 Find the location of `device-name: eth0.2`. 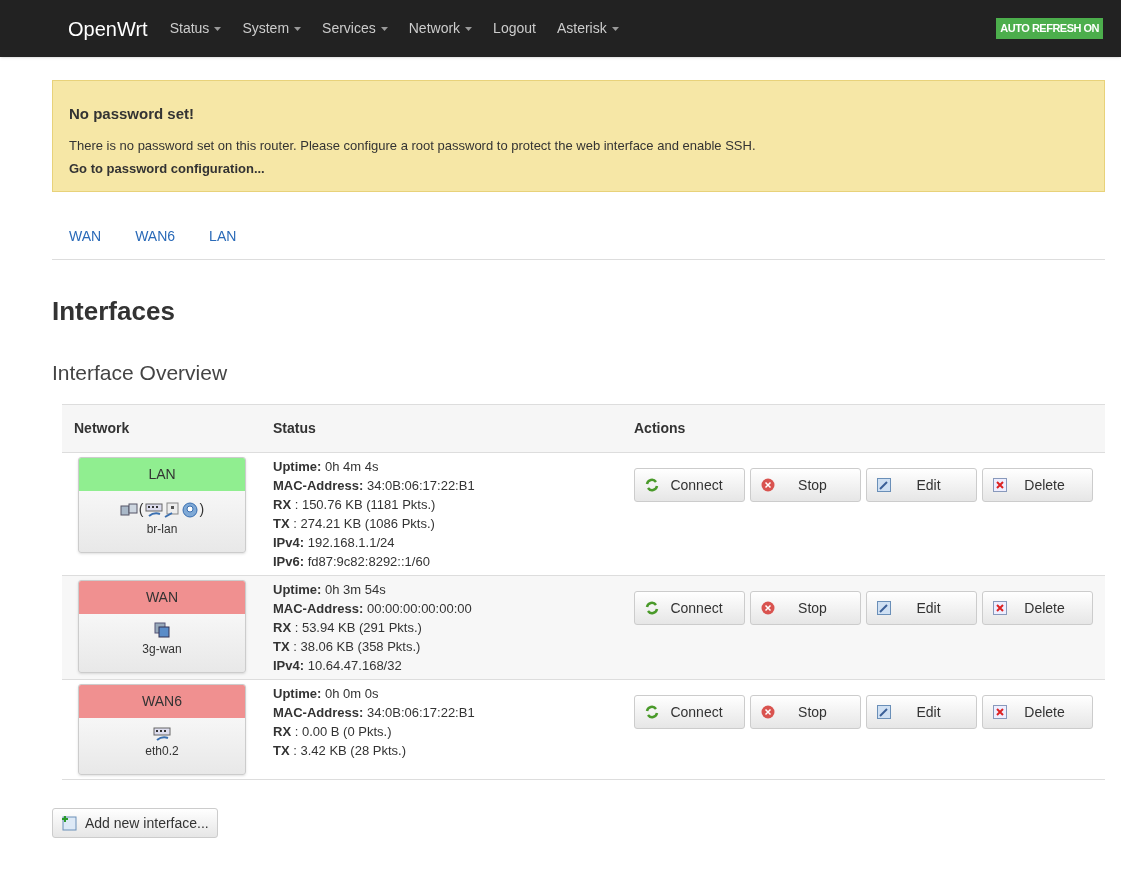

device-name: eth0.2 is located at coordinates (162, 751).